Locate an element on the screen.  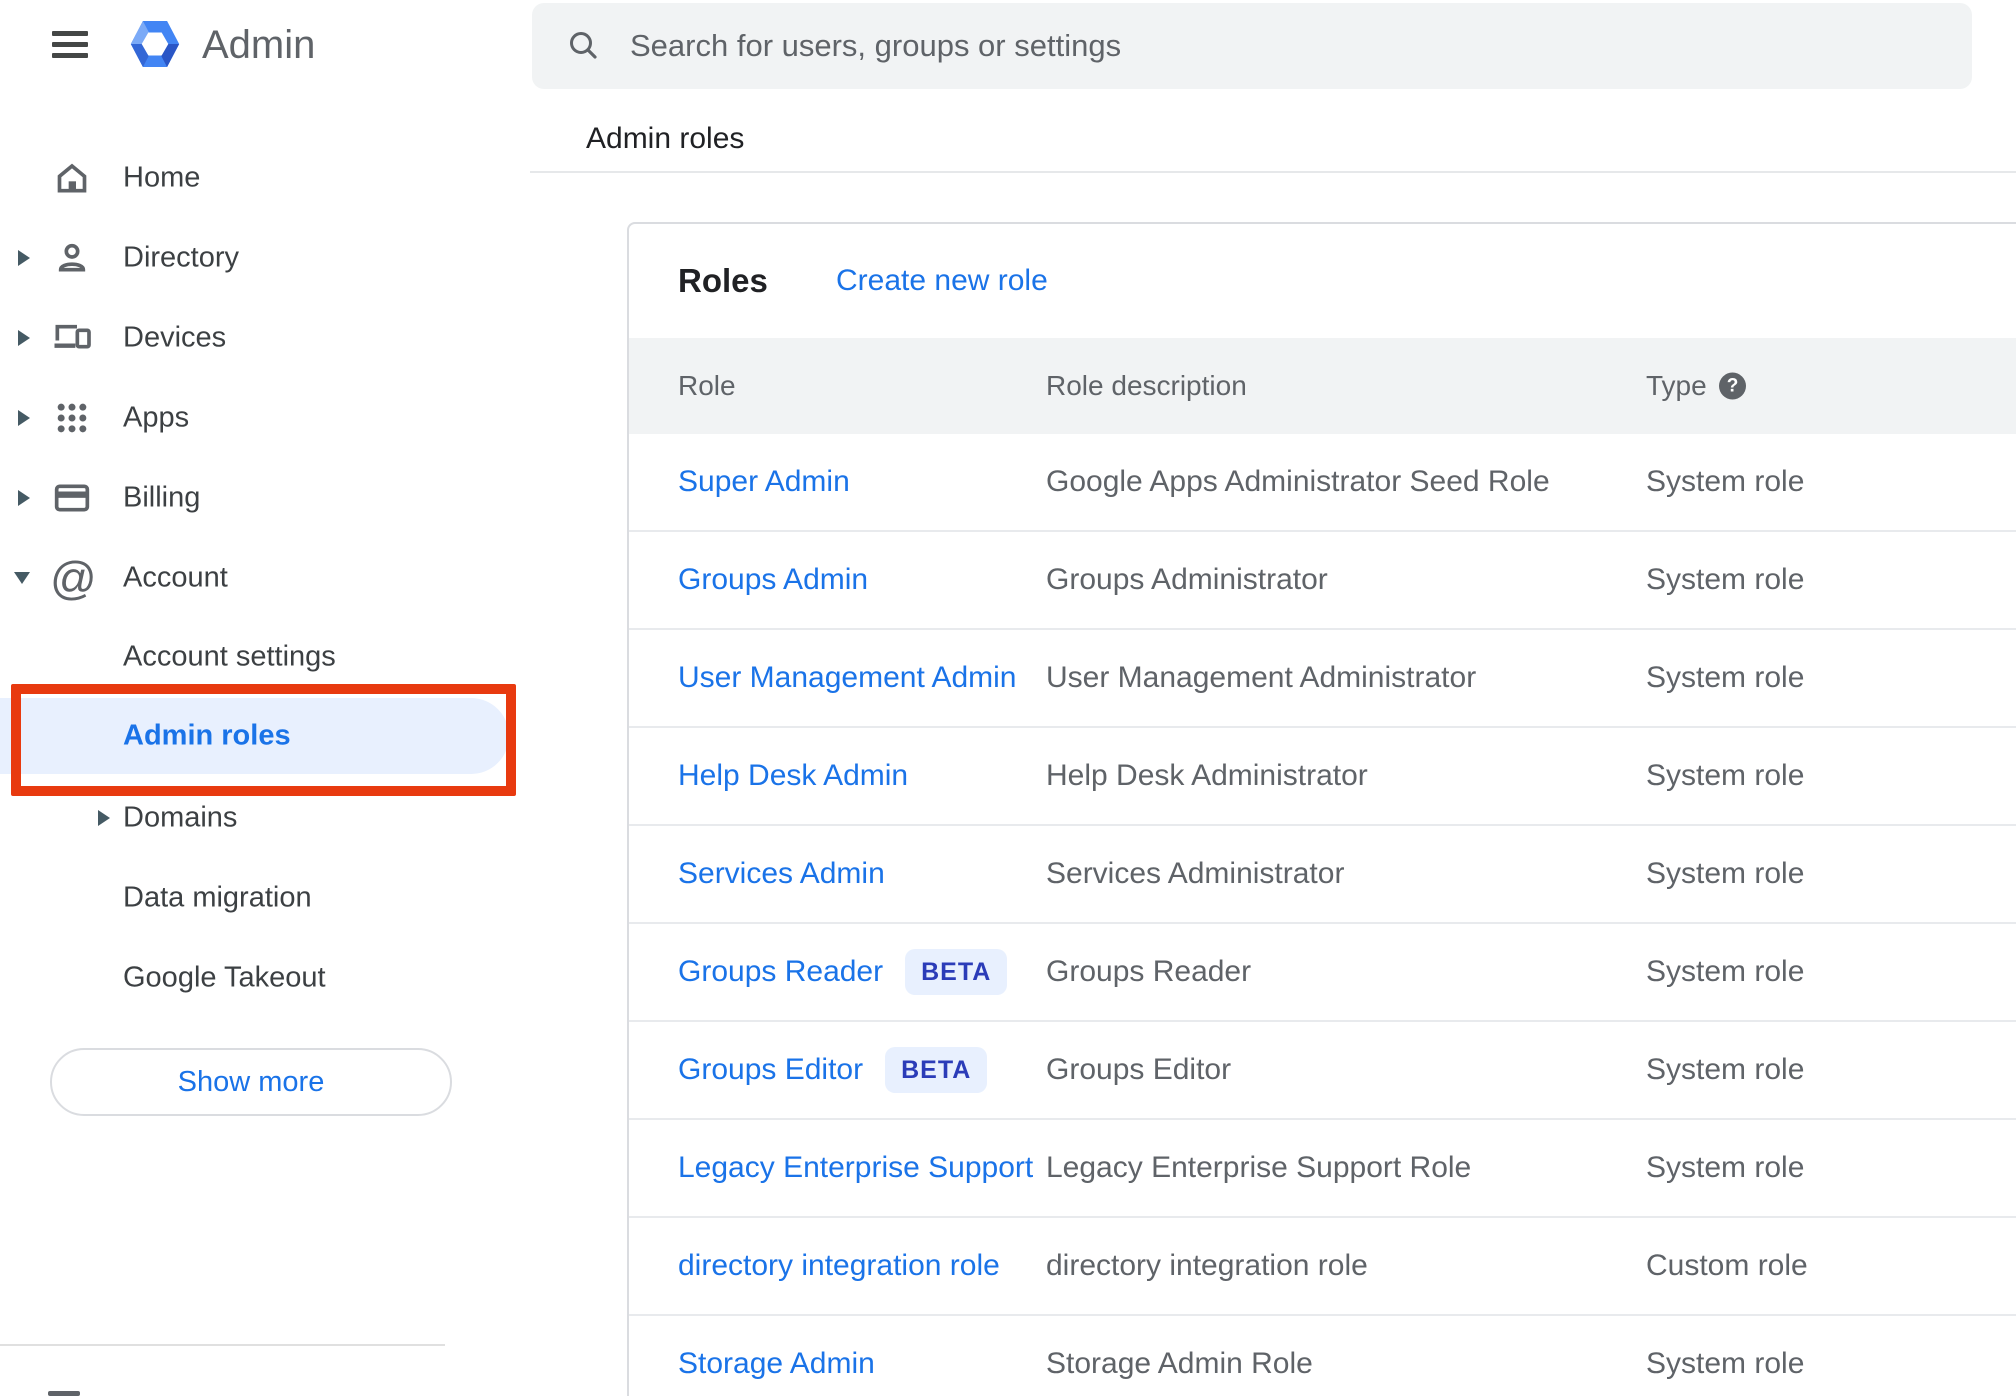
hamburger-menu-icon is located at coordinates (70, 44).